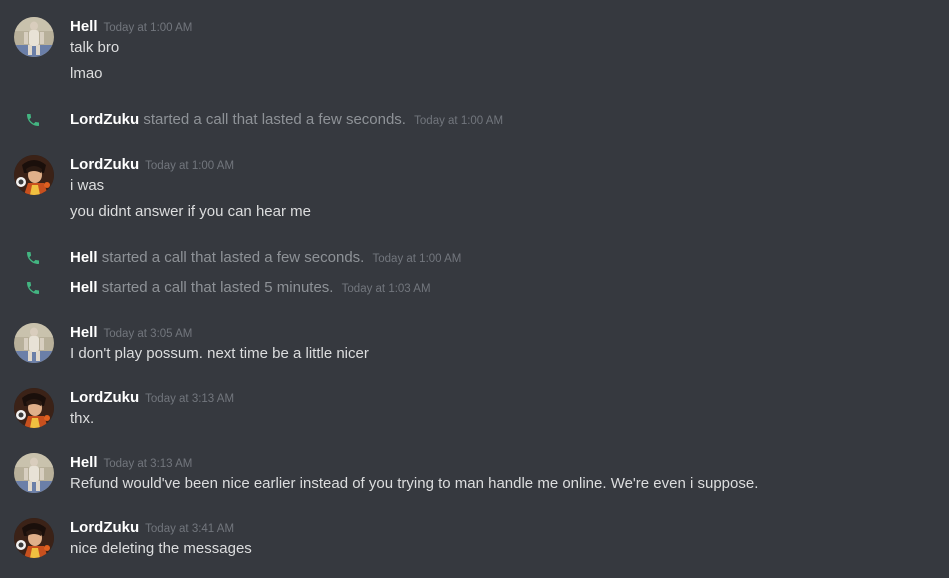 The height and width of the screenshot is (578, 949). What do you see at coordinates (386, 289) in the screenshot?
I see `call-timestamp: Today at 1:03 AM` at bounding box center [386, 289].